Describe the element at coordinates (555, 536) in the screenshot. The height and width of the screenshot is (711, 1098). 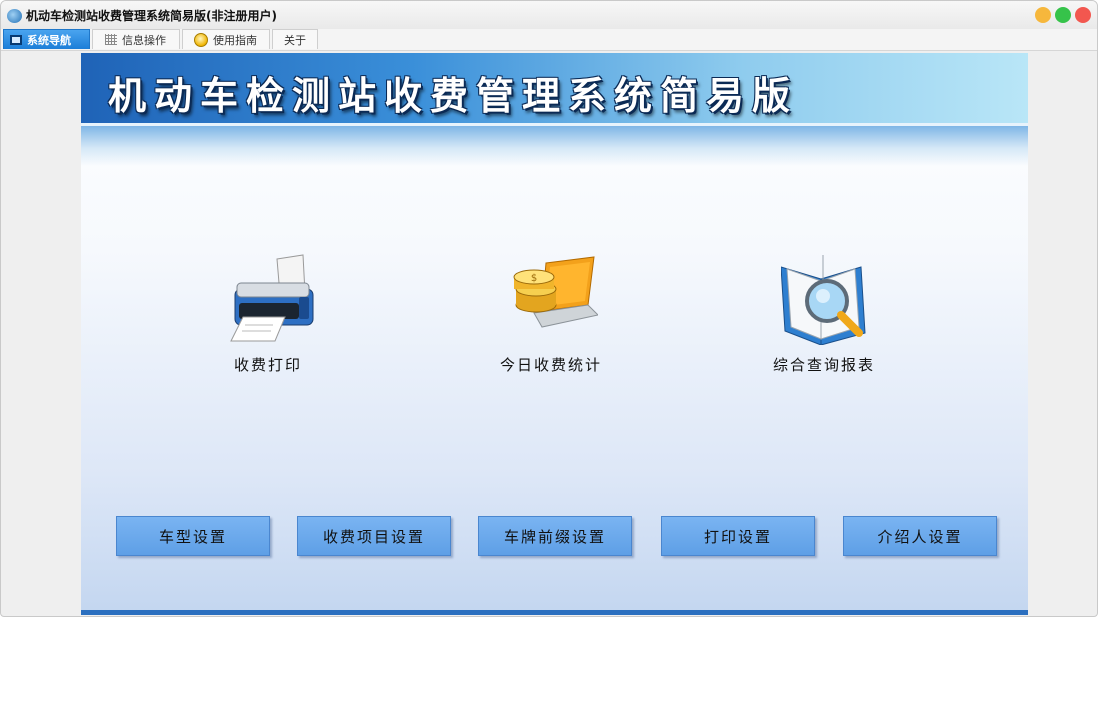
I see `plate-prefix-settings-button: 车牌前缀设置` at that location.